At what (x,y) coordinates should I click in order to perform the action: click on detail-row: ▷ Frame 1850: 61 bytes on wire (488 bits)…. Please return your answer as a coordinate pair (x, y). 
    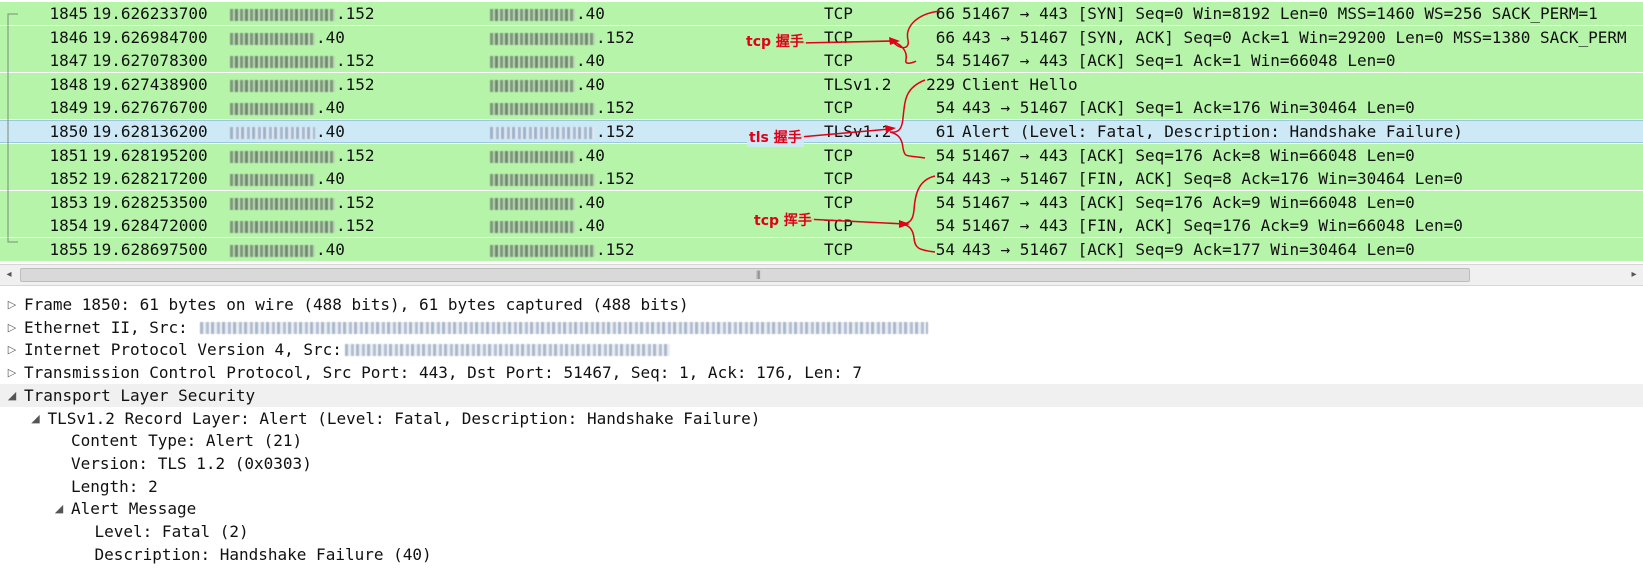
    Looking at the image, I should click on (821, 304).